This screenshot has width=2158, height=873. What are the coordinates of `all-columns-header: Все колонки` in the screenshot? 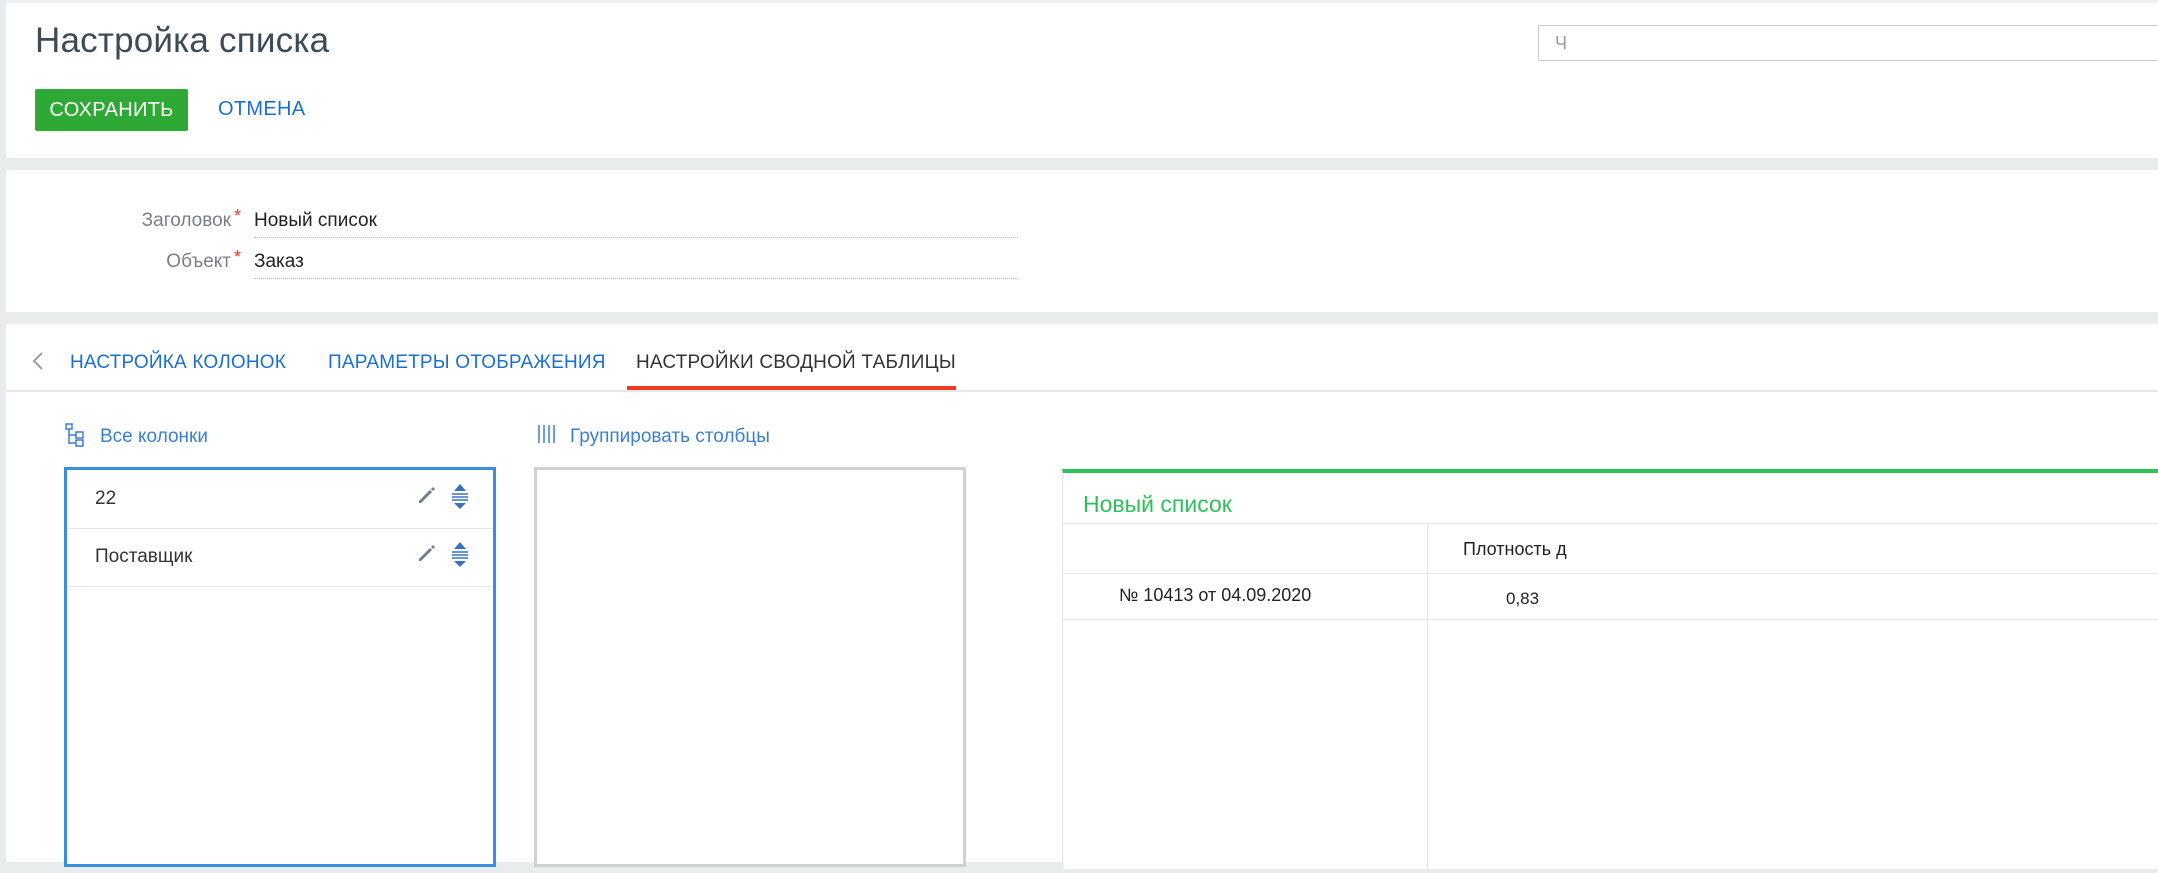 It's located at (154, 437).